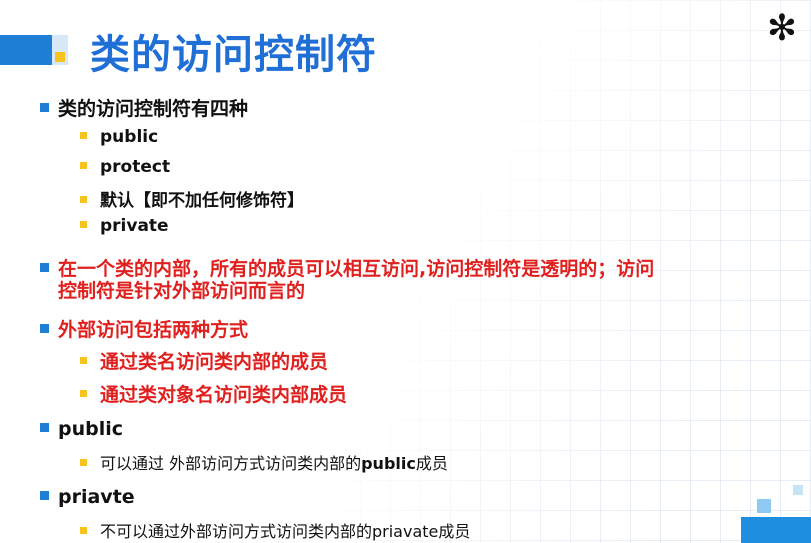 This screenshot has height=543, width=811. I want to click on sub-bullet-text: protect, so click(135, 167).